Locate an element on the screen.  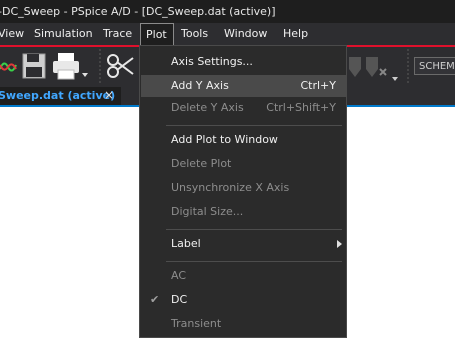
tab-label: Sweep.dat (active) is located at coordinates (58, 95).